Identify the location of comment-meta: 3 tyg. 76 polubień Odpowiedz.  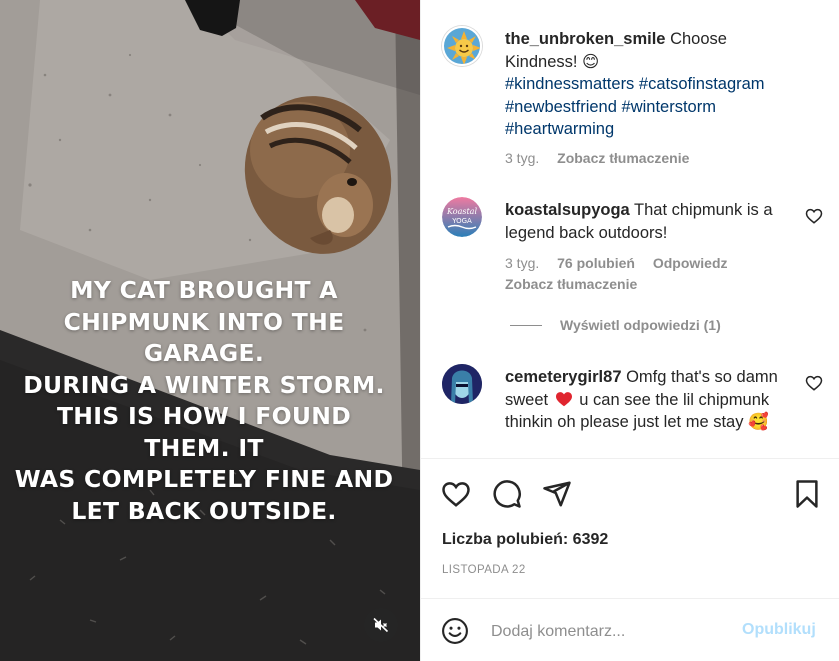
(623, 263).